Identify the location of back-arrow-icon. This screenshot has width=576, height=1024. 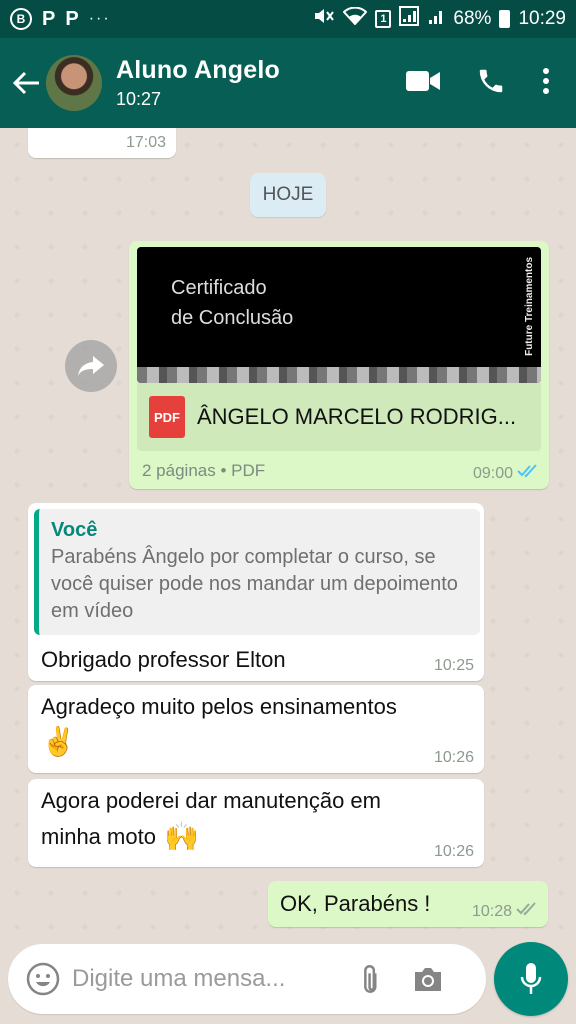
(27, 83).